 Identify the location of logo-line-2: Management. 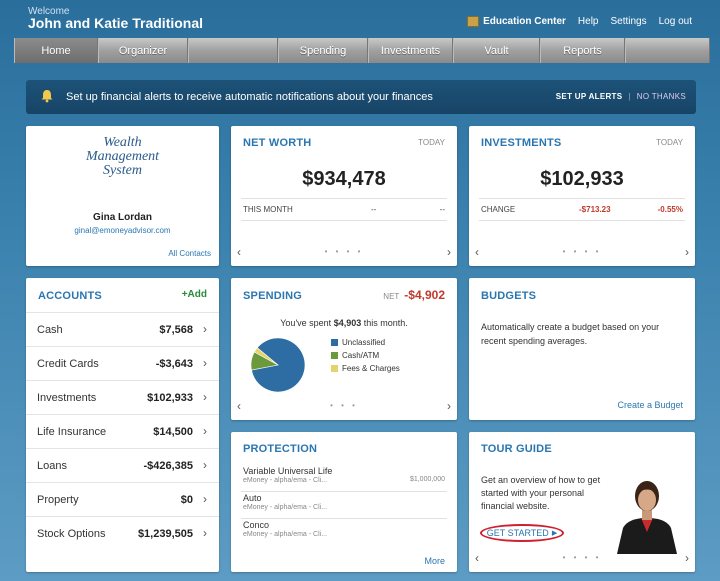
(122, 156).